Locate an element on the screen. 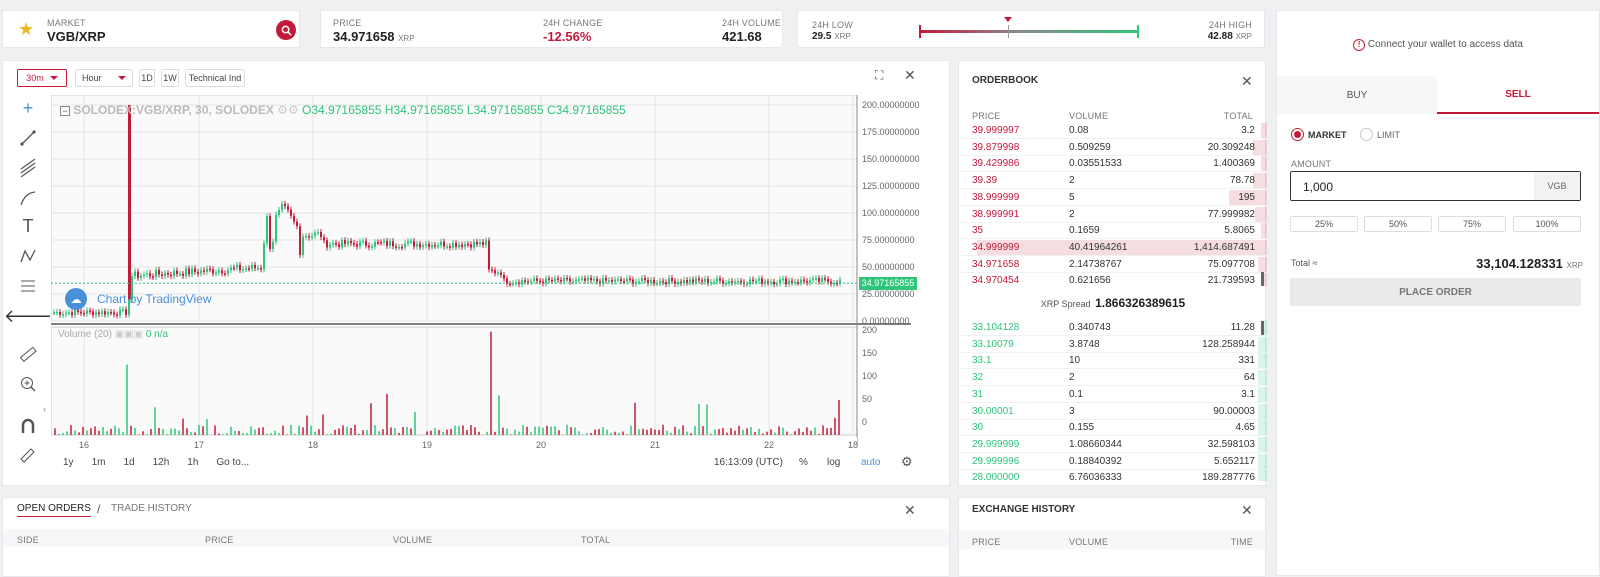  high-unit: XRP is located at coordinates (1244, 36).